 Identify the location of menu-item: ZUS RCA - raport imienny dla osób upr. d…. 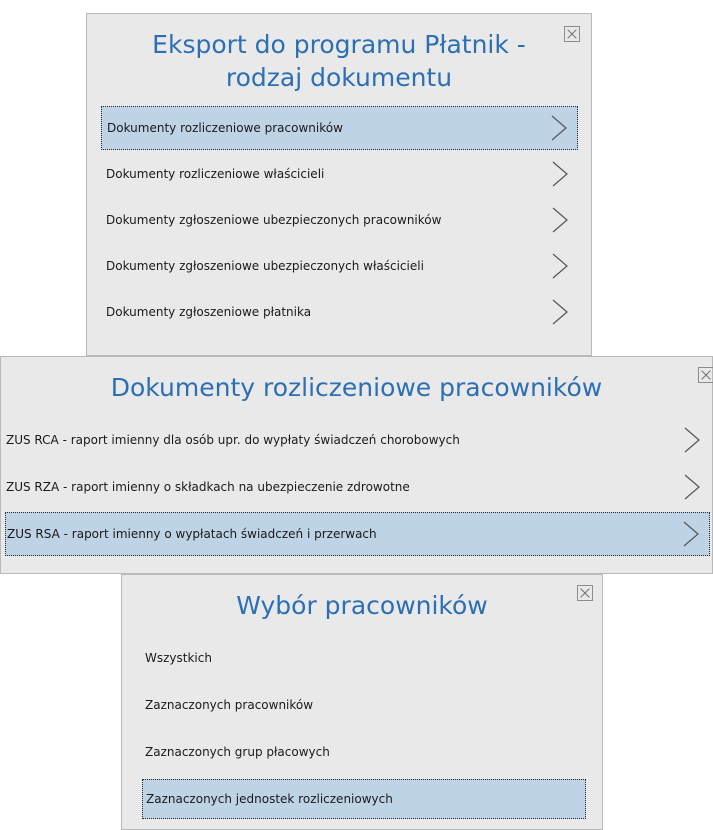
(357, 440).